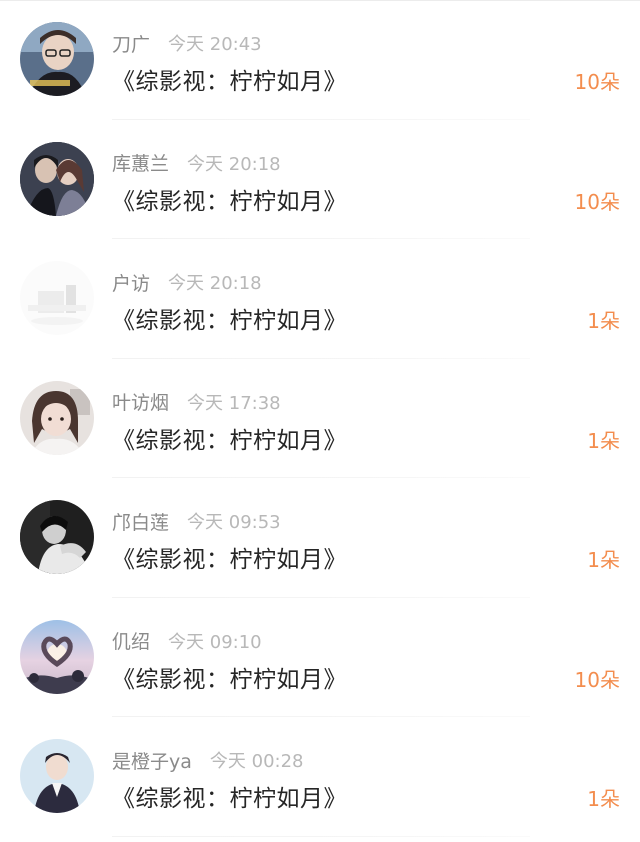 This screenshot has width=640, height=842. Describe the element at coordinates (208, 760) in the screenshot. I see `row-meta: 是橙子ya 今天 00:28` at that location.